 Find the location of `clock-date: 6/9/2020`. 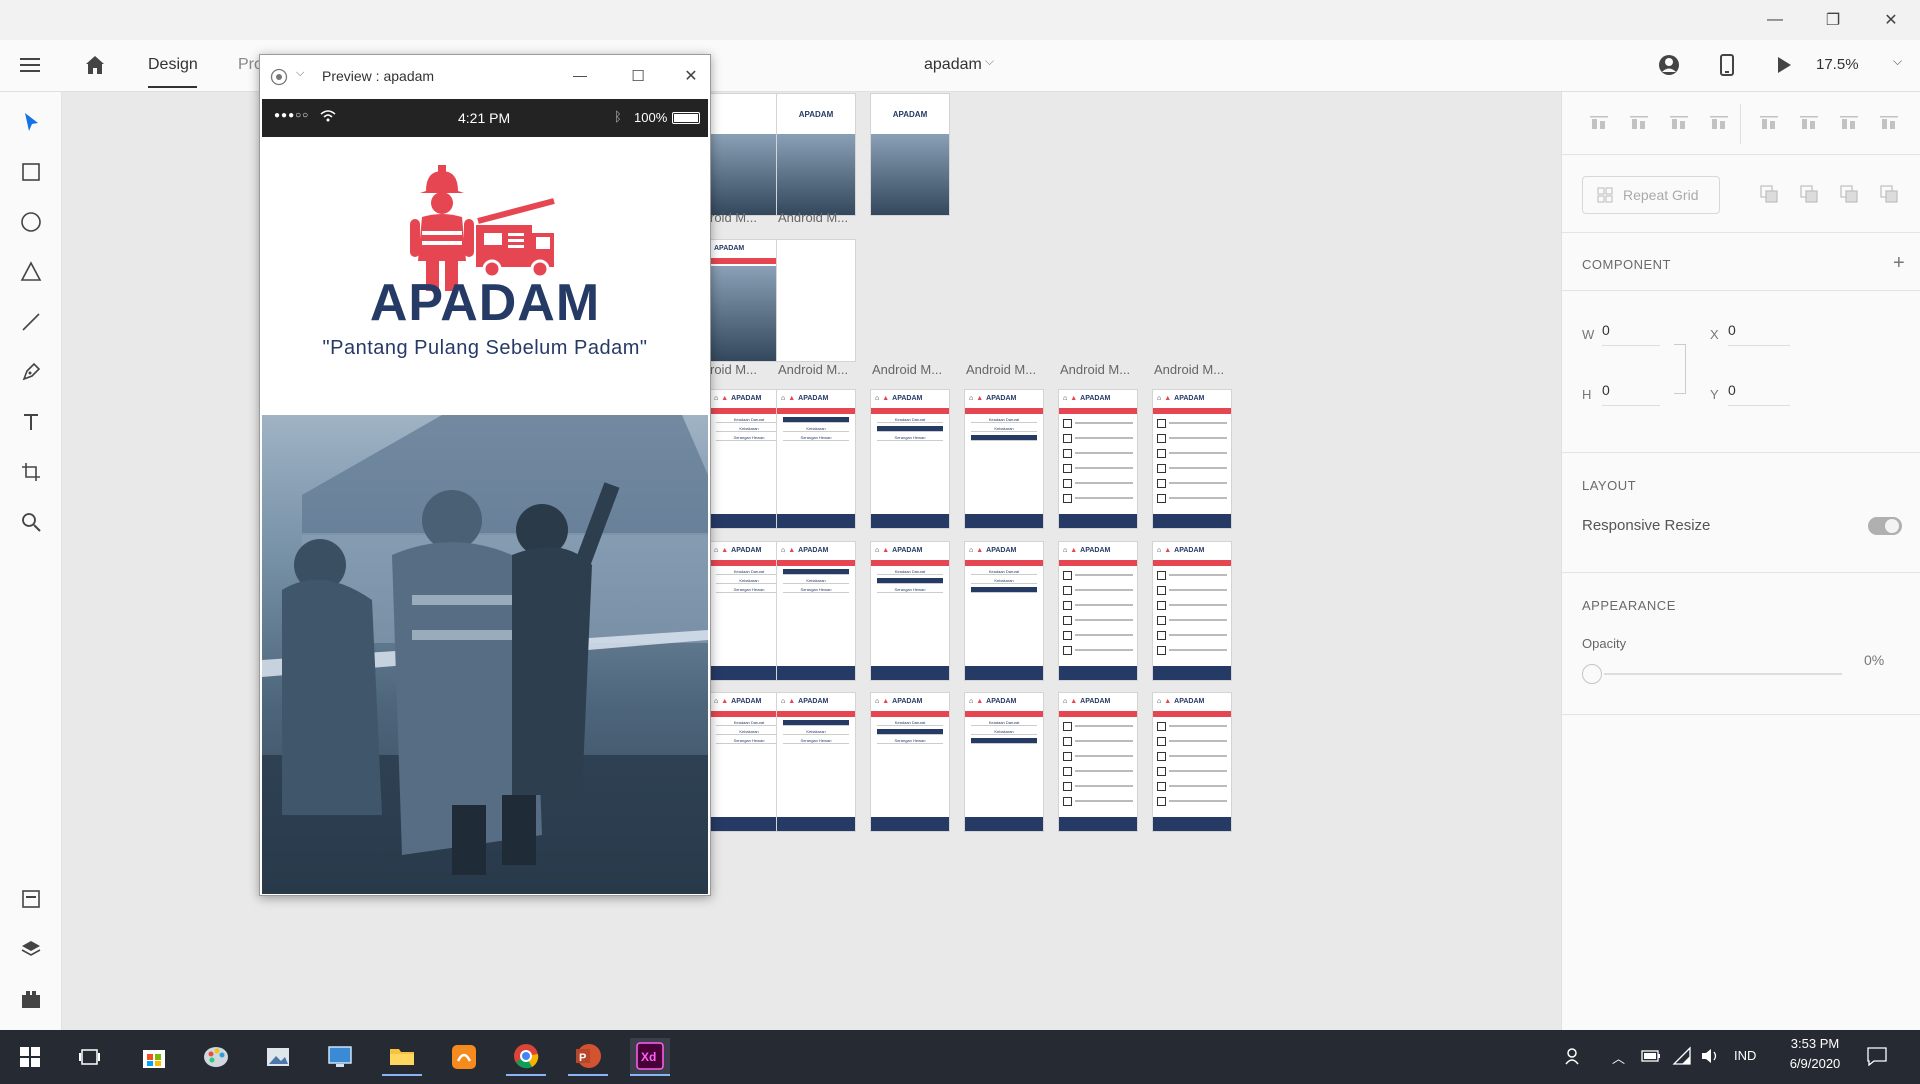

clock-date: 6/9/2020 is located at coordinates (1815, 1063).